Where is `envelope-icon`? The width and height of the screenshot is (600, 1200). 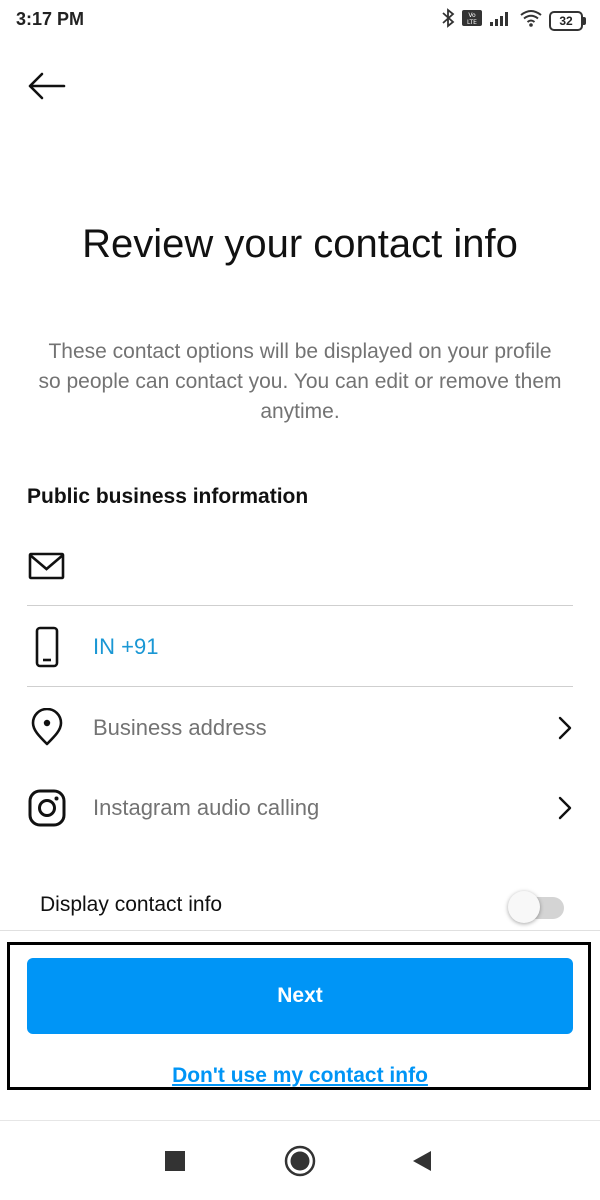 envelope-icon is located at coordinates (60, 566).